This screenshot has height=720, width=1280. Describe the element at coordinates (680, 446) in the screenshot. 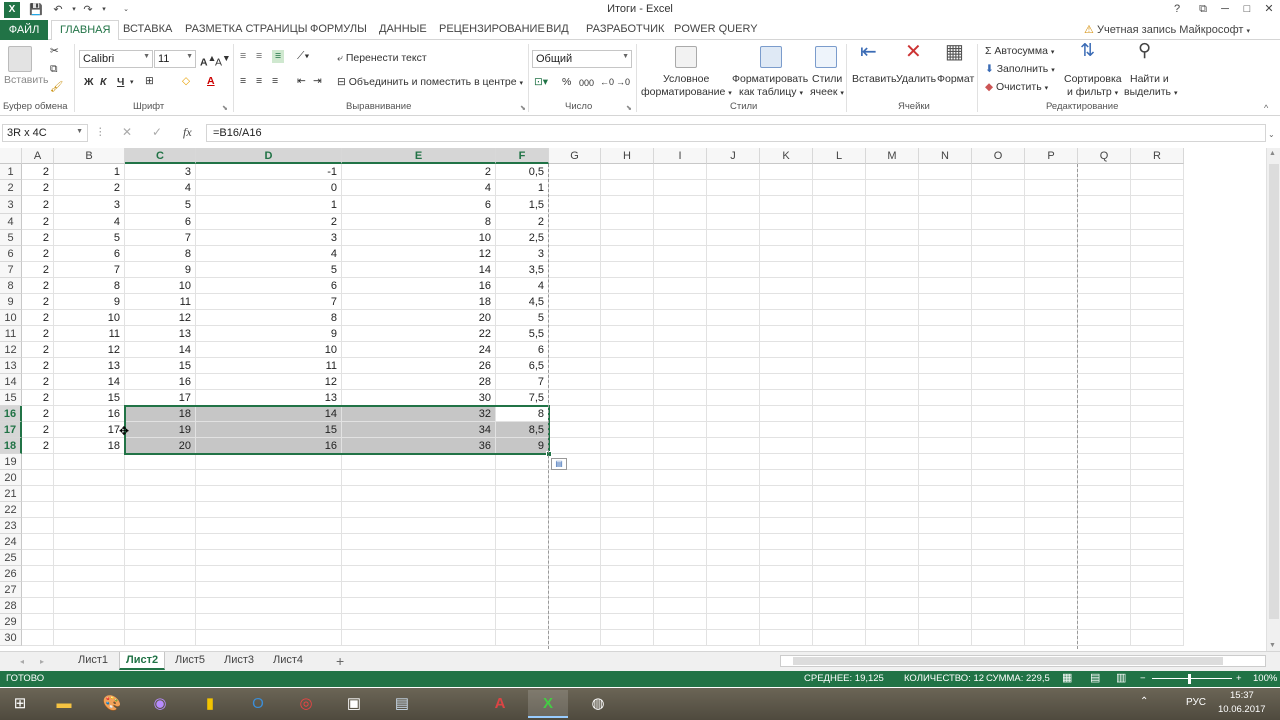

I see `cell-i18` at that location.